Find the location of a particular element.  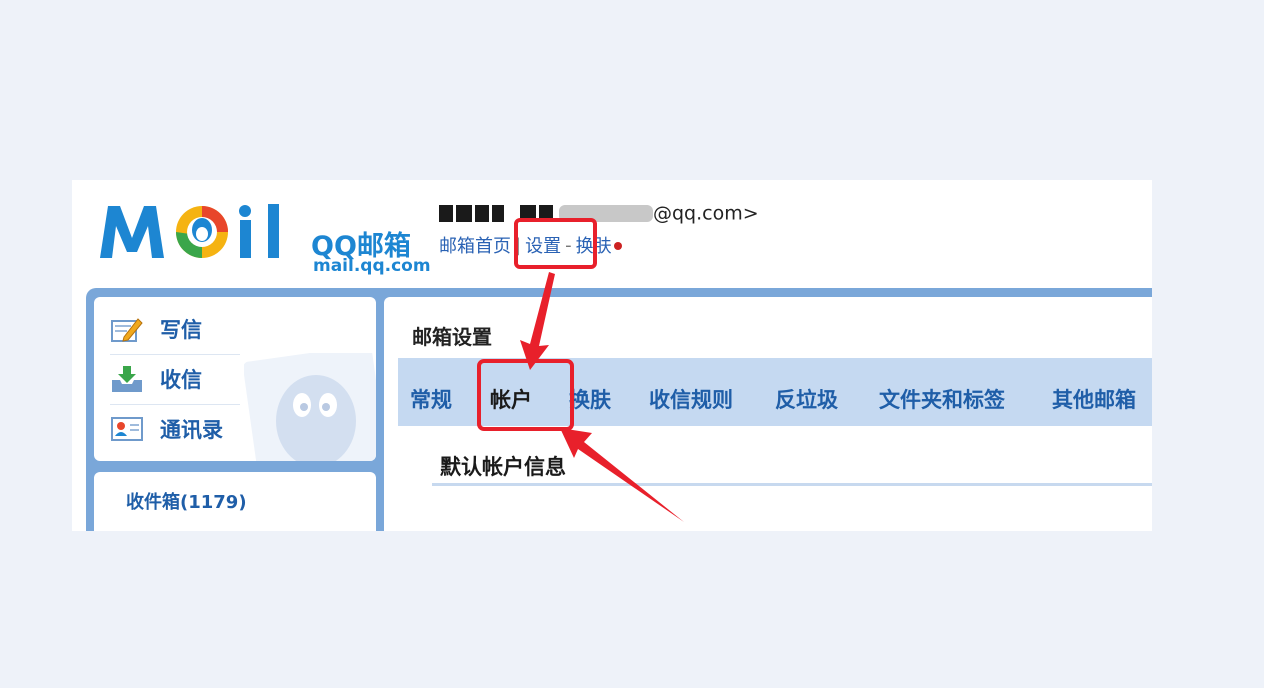

contacts-button: 通讯录 is located at coordinates (180, 429).